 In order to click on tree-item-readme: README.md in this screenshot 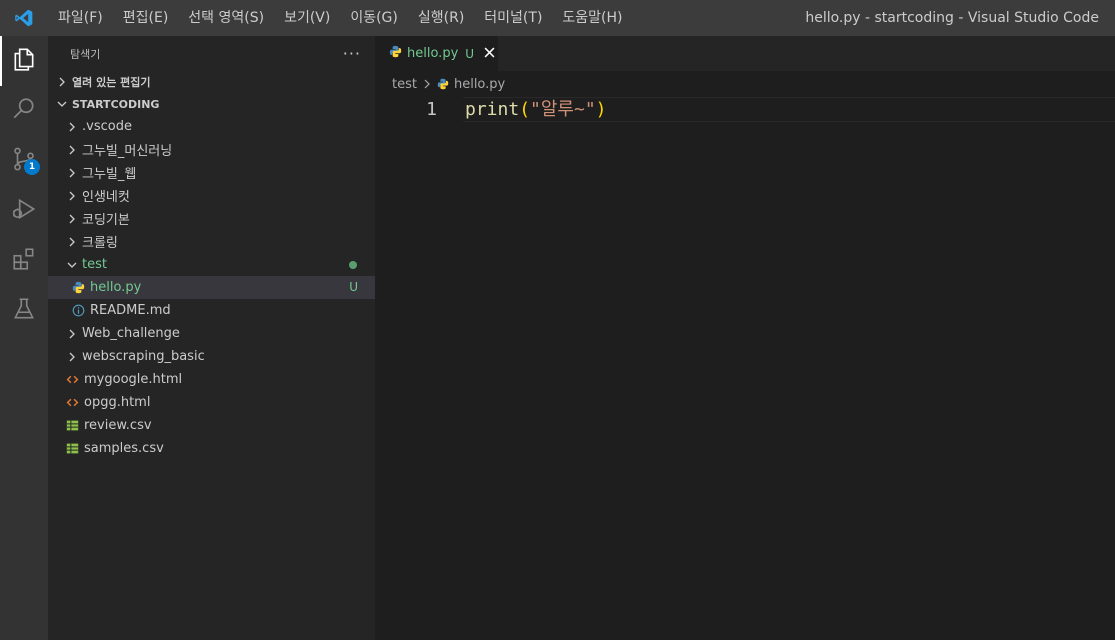, I will do `click(211, 310)`.